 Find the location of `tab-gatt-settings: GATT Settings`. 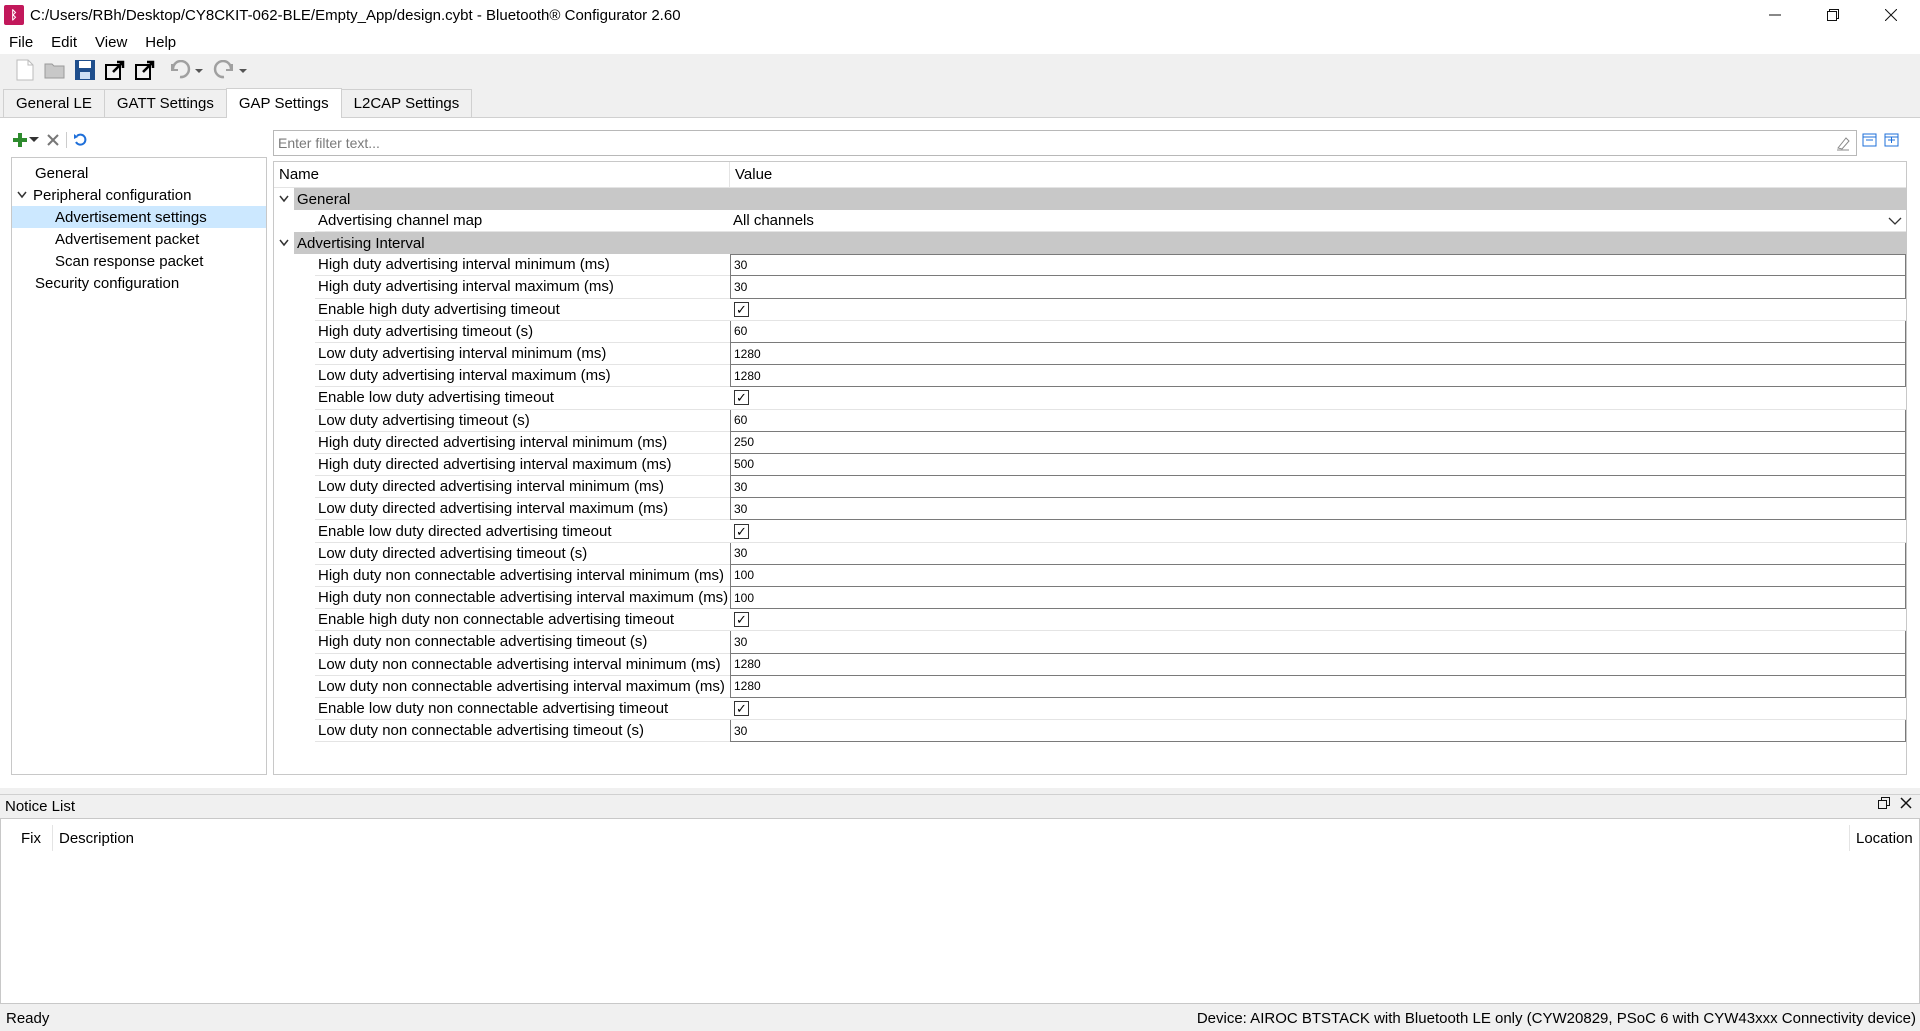

tab-gatt-settings: GATT Settings is located at coordinates (165, 103).